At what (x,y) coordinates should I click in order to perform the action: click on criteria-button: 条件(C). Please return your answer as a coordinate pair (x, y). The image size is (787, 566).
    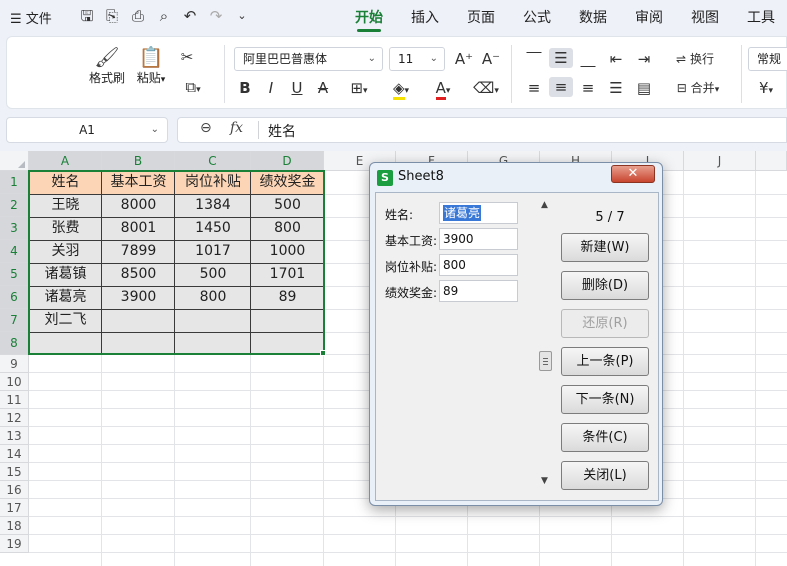
    Looking at the image, I should click on (605, 437).